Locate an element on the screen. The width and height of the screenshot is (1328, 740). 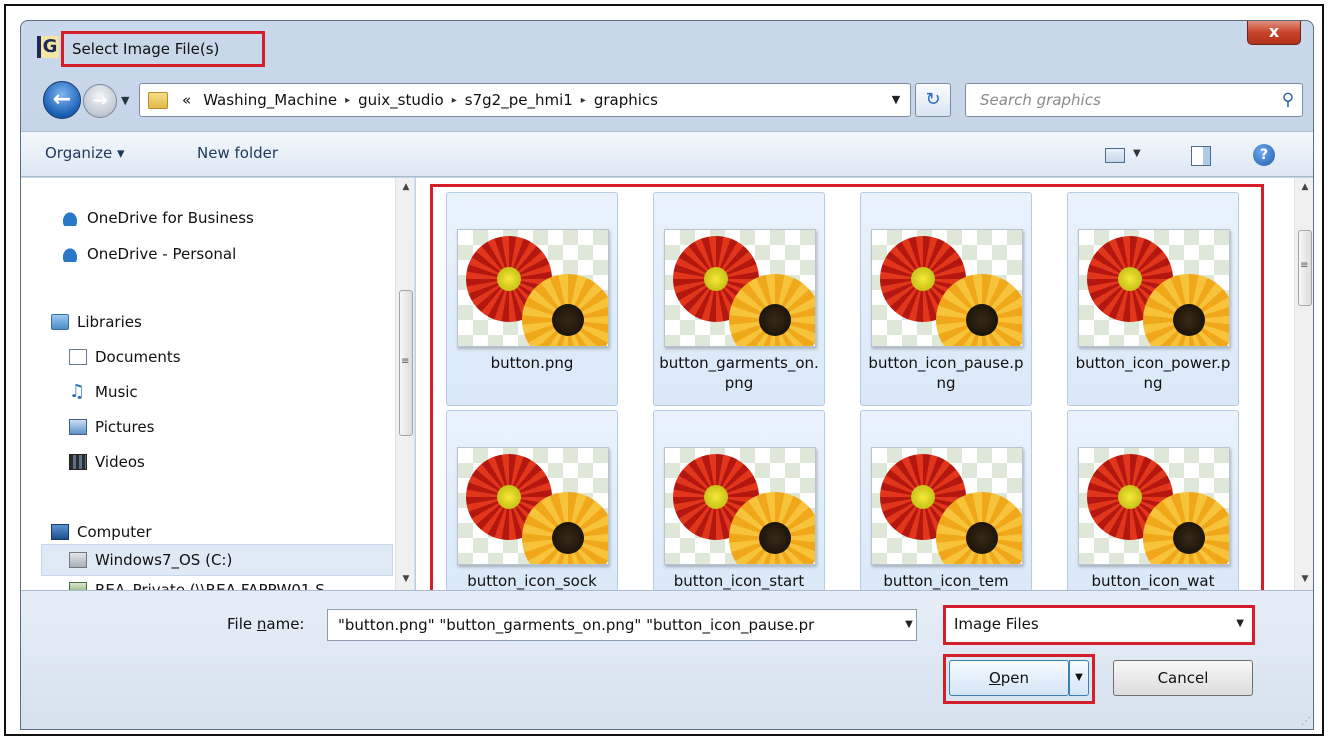
file-name: button.png is located at coordinates (532, 363).